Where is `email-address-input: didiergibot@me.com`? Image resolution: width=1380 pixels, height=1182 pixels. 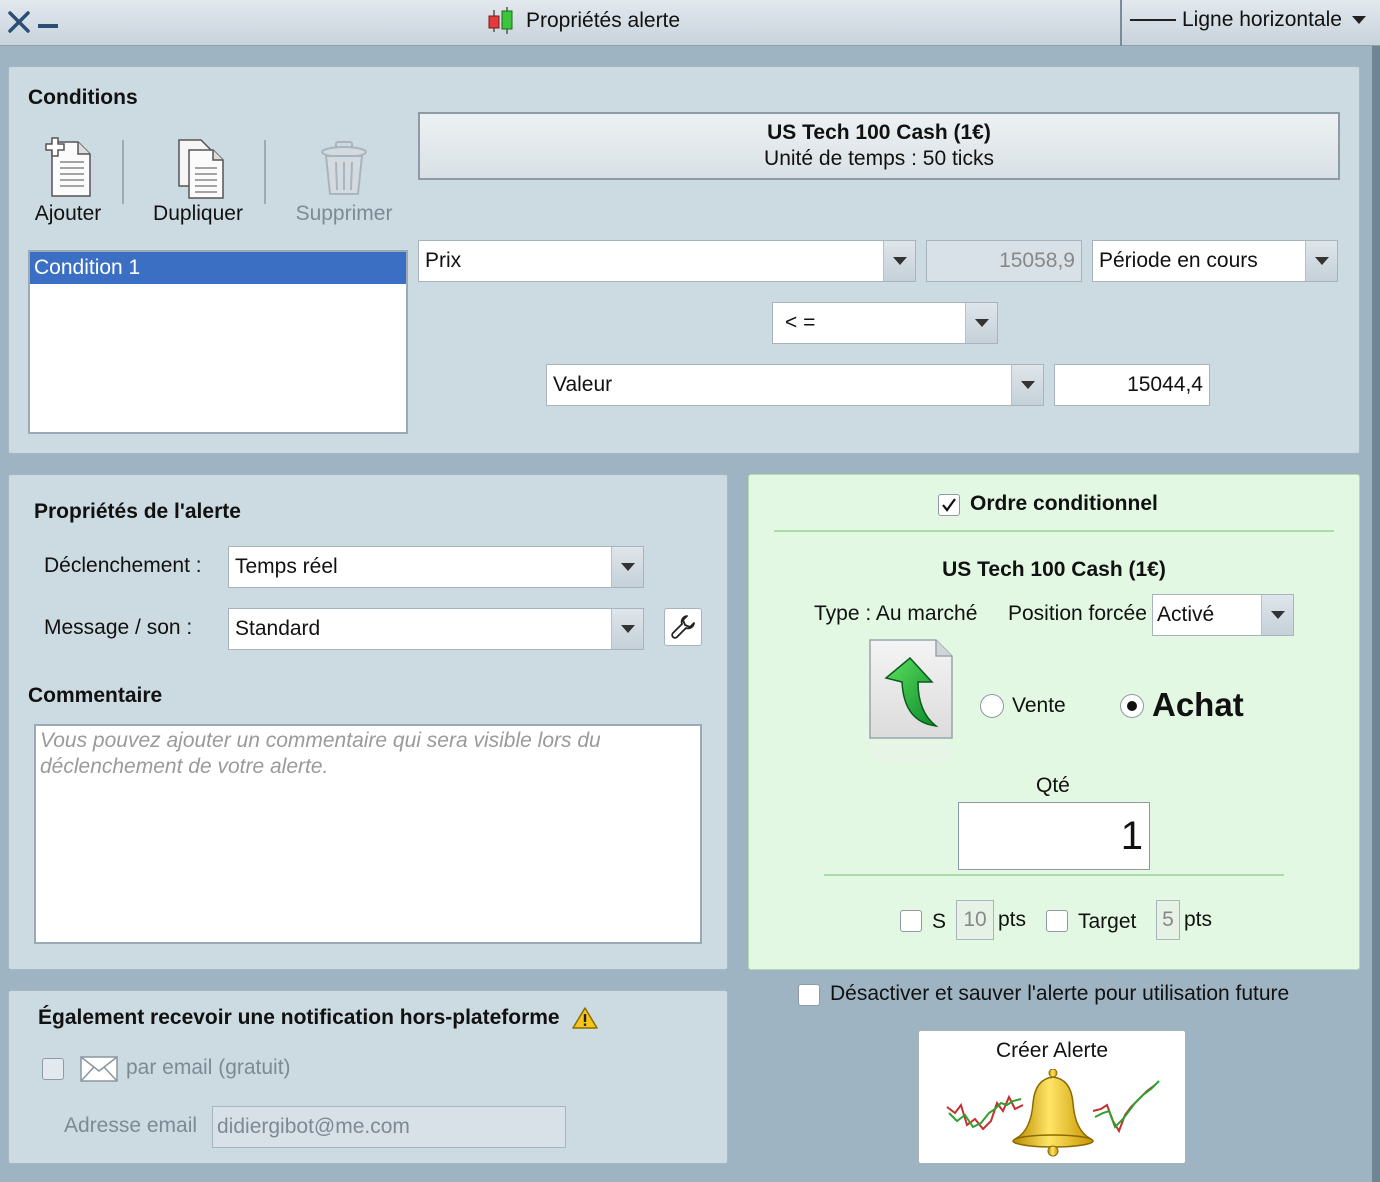
email-address-input: didiergibot@me.com is located at coordinates (389, 1127).